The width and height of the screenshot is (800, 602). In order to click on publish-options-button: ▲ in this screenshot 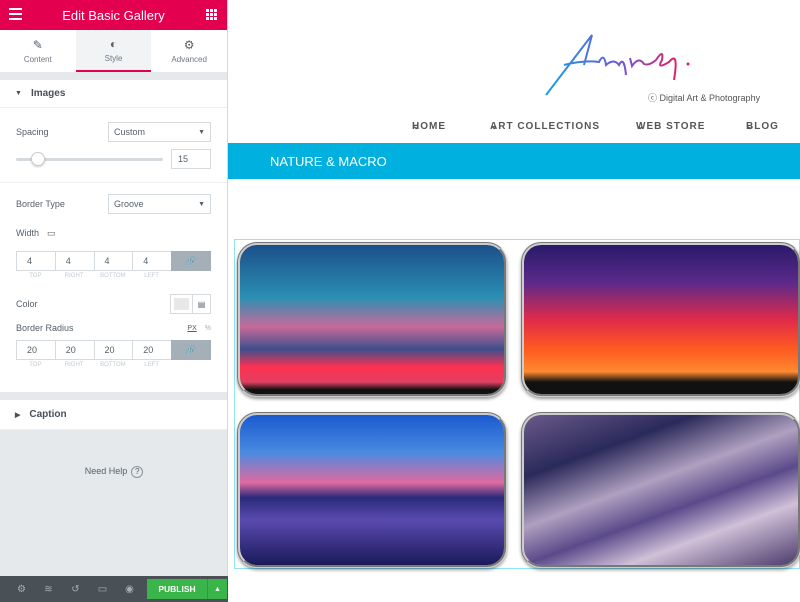, I will do `click(217, 589)`.